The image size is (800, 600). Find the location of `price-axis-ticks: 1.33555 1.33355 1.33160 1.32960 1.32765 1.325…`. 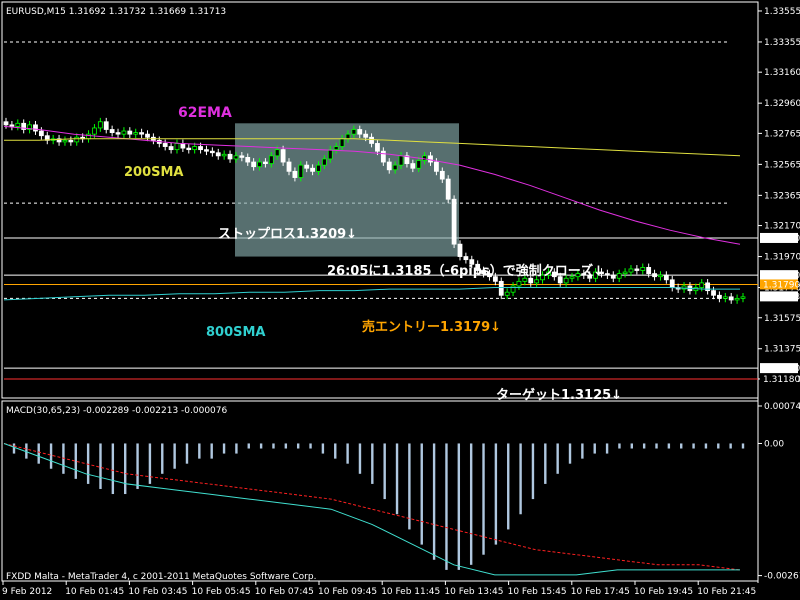

price-axis-ticks: 1.33555 1.33355 1.33160 1.32960 1.32765 1.325… is located at coordinates (779, 196).